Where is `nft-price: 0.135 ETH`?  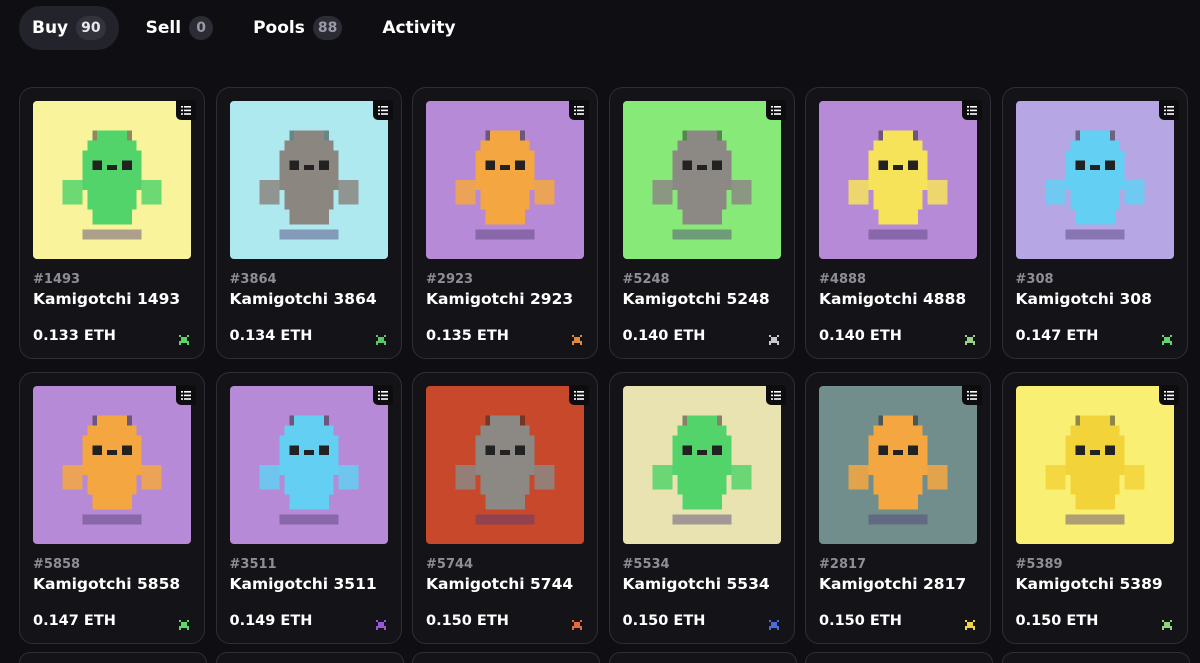
nft-price: 0.135 ETH is located at coordinates (467, 336).